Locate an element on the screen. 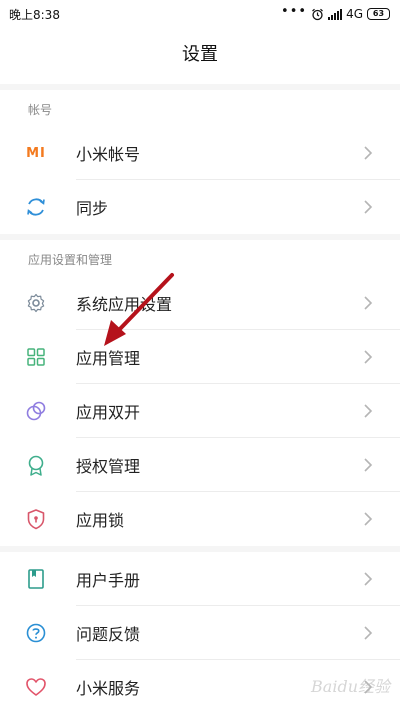 The image size is (400, 711). sync-icon is located at coordinates (36, 207).